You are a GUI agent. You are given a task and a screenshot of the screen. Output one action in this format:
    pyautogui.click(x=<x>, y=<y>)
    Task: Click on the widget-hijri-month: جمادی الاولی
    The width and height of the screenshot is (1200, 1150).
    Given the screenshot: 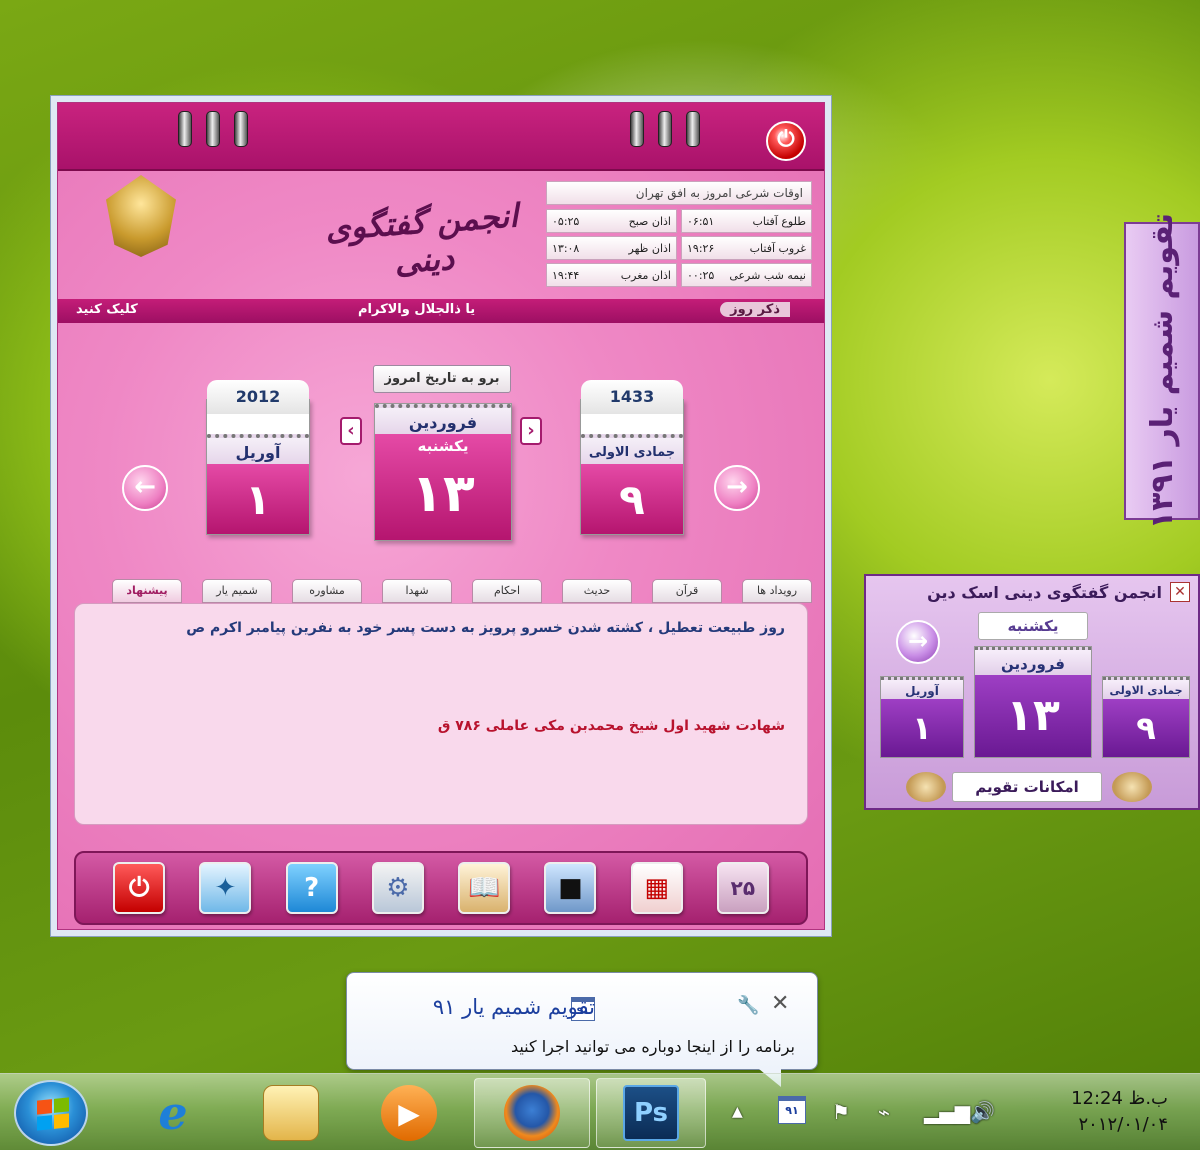 What is the action you would take?
    pyautogui.click(x=1146, y=688)
    